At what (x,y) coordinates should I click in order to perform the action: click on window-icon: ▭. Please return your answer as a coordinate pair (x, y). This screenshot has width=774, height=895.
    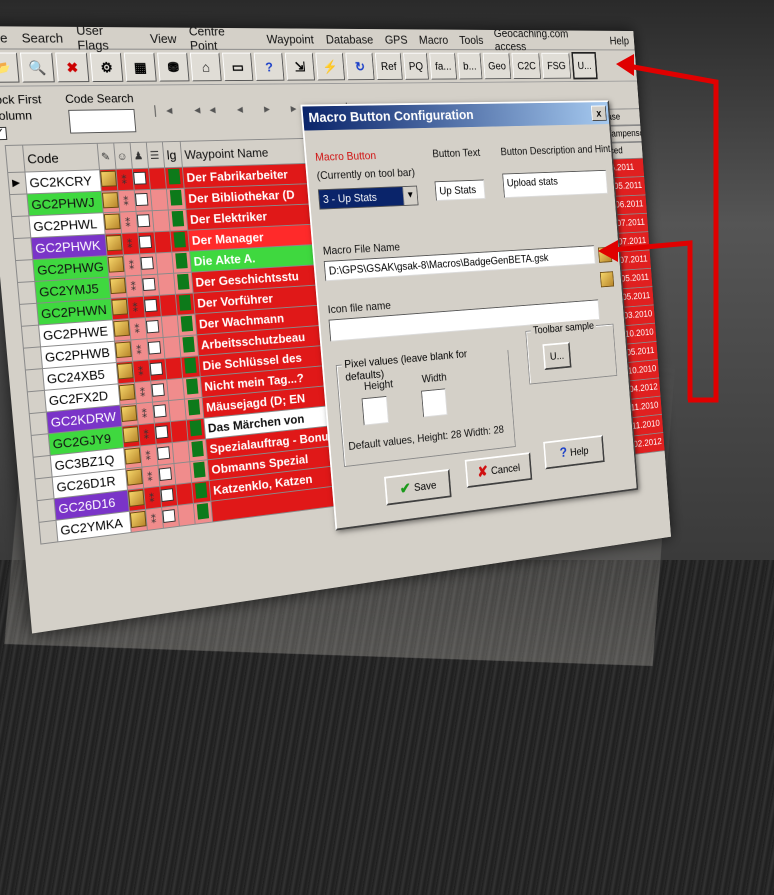
    Looking at the image, I should click on (238, 67).